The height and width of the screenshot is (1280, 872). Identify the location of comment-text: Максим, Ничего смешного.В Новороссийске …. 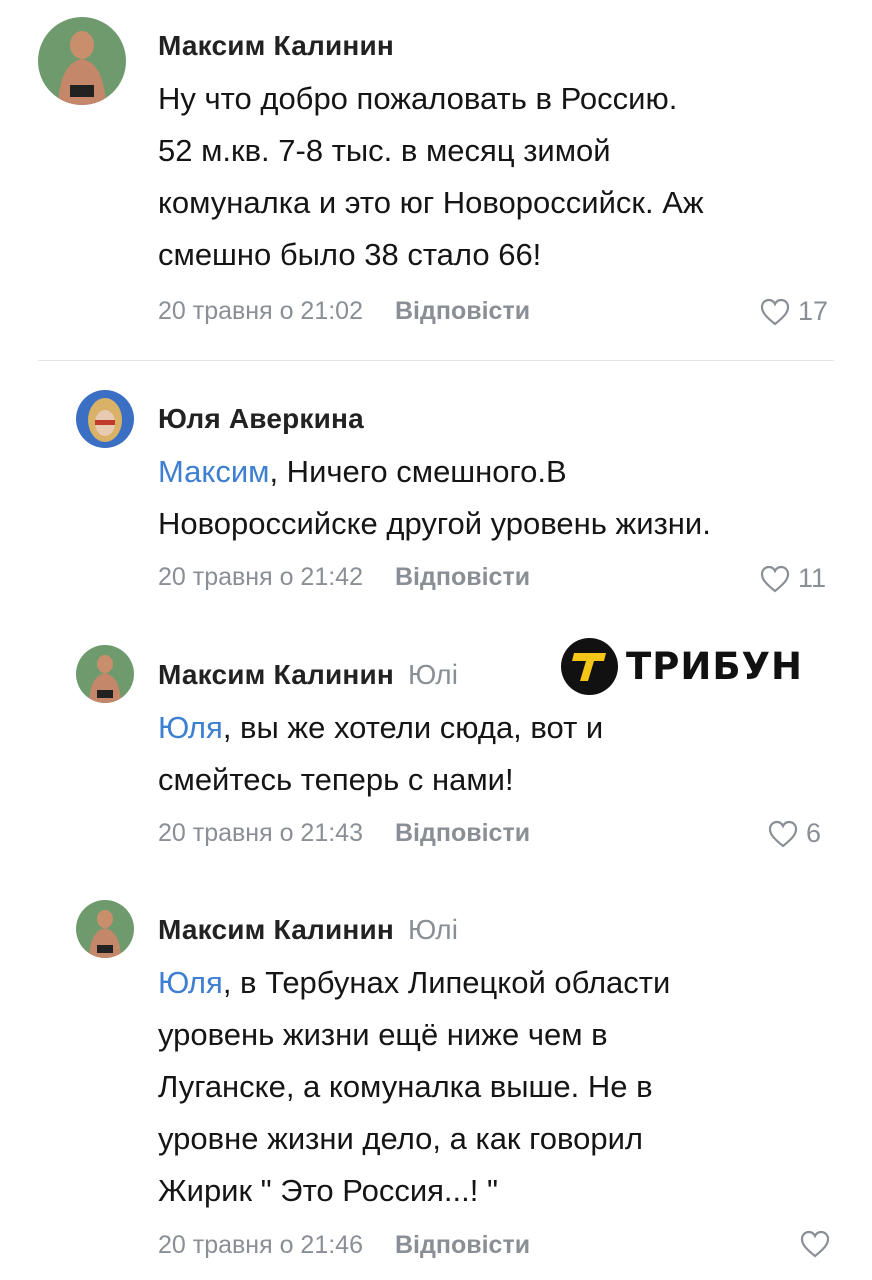
(434, 497).